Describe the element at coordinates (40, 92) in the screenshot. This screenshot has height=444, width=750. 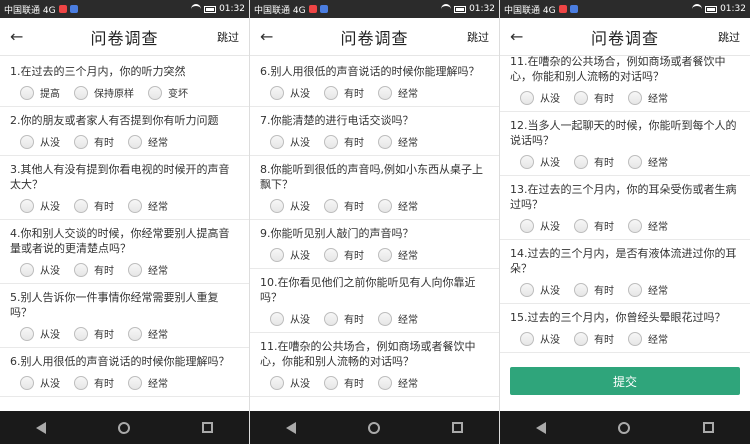
I see `option-radio: 提高` at that location.